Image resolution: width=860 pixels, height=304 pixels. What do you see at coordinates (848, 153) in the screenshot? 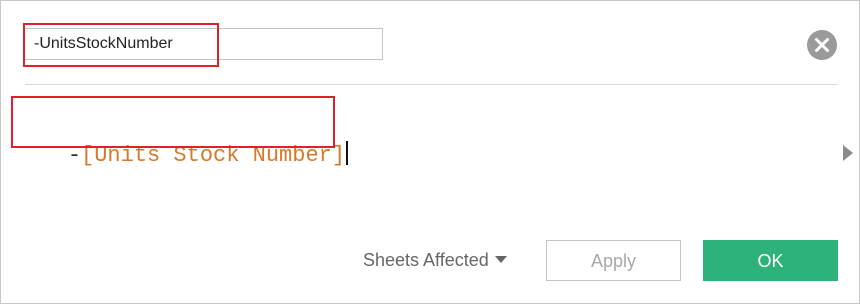
I see `expand-arrow-icon` at bounding box center [848, 153].